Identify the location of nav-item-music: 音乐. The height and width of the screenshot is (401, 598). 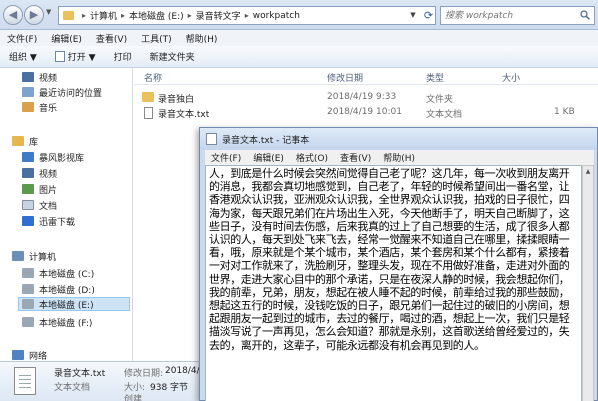
(39, 107).